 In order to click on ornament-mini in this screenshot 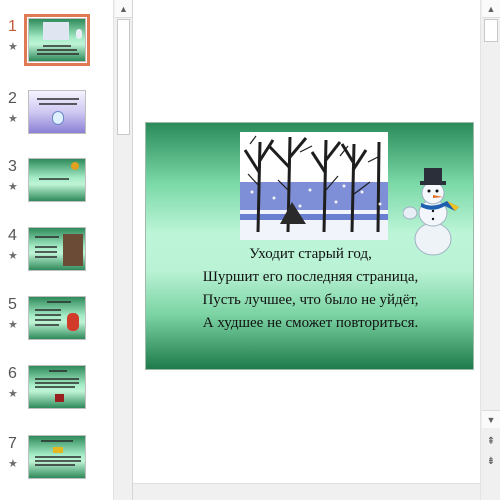, I will do `click(75, 166)`.